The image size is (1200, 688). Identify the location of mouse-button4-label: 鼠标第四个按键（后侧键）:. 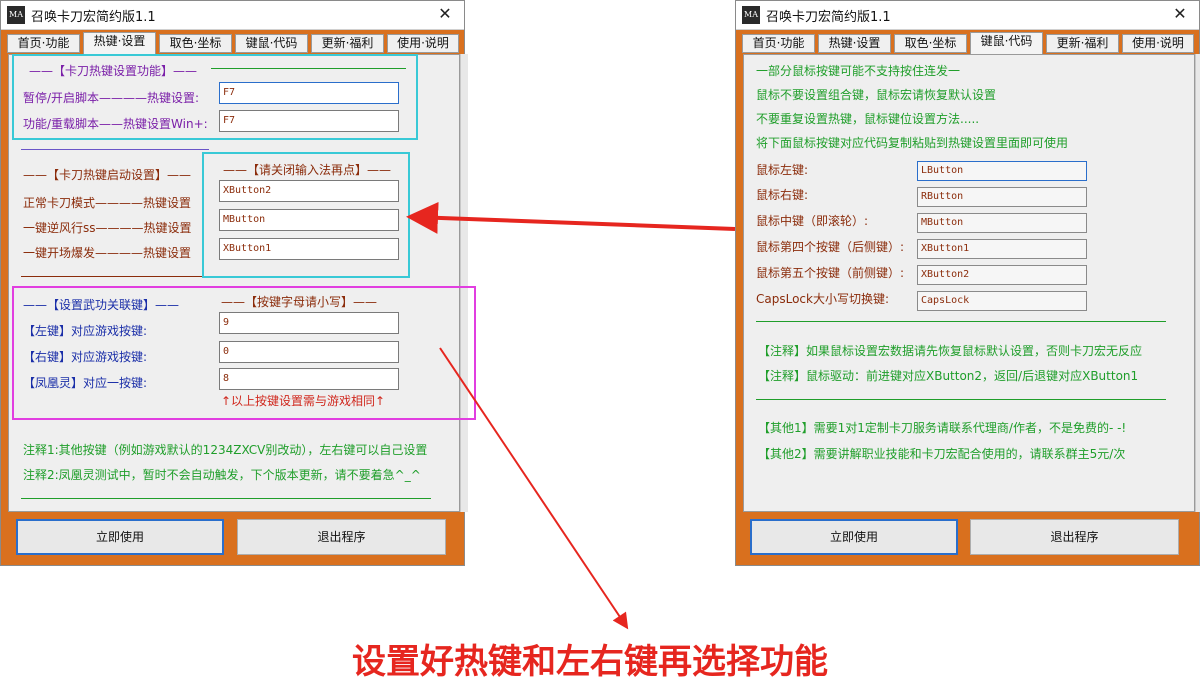
(830, 247).